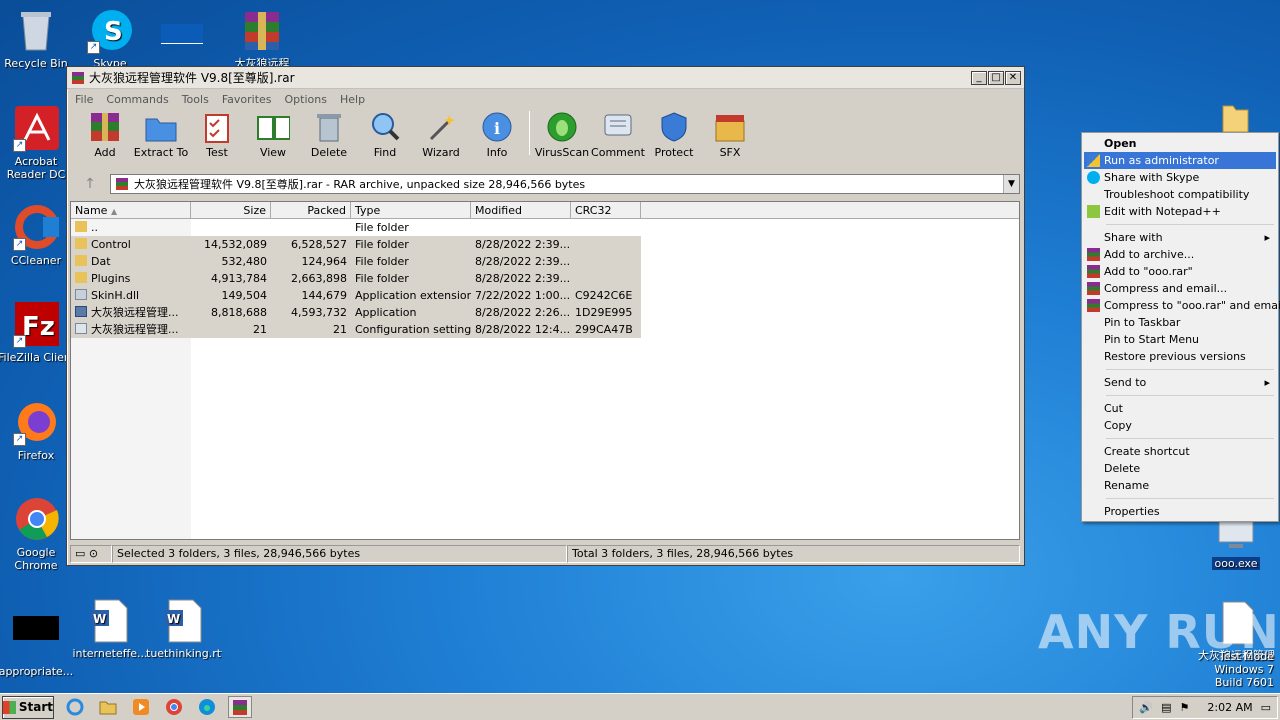 This screenshot has width=1280, height=720. I want to click on start-button: Start, so click(28, 707).